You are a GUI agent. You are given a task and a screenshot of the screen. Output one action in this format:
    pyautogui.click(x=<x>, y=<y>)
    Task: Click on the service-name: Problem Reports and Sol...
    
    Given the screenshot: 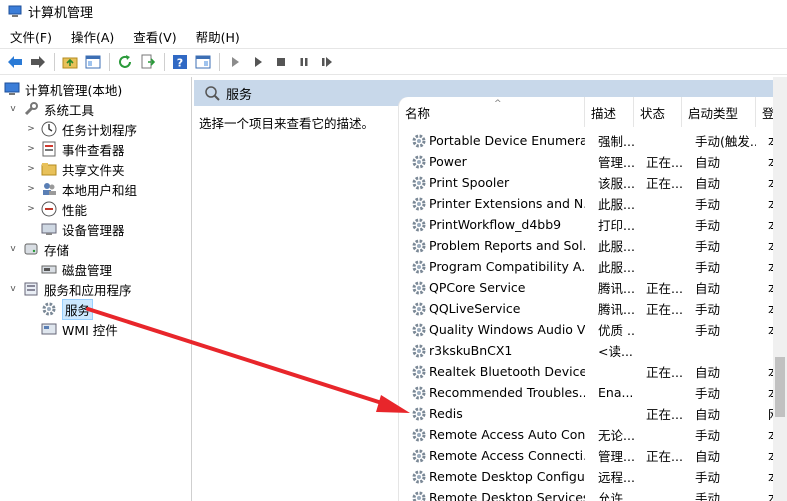 What is the action you would take?
    pyautogui.click(x=507, y=245)
    